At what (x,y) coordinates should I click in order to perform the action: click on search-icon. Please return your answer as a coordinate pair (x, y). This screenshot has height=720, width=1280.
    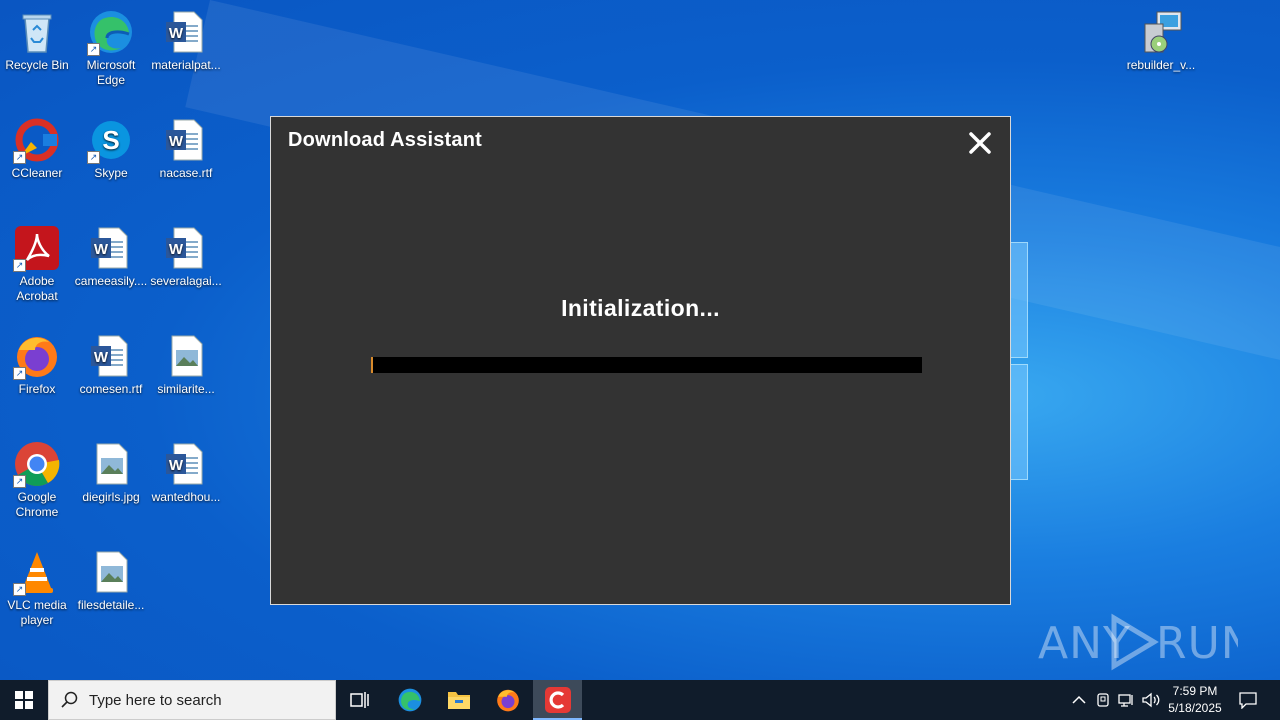
    Looking at the image, I should click on (69, 699).